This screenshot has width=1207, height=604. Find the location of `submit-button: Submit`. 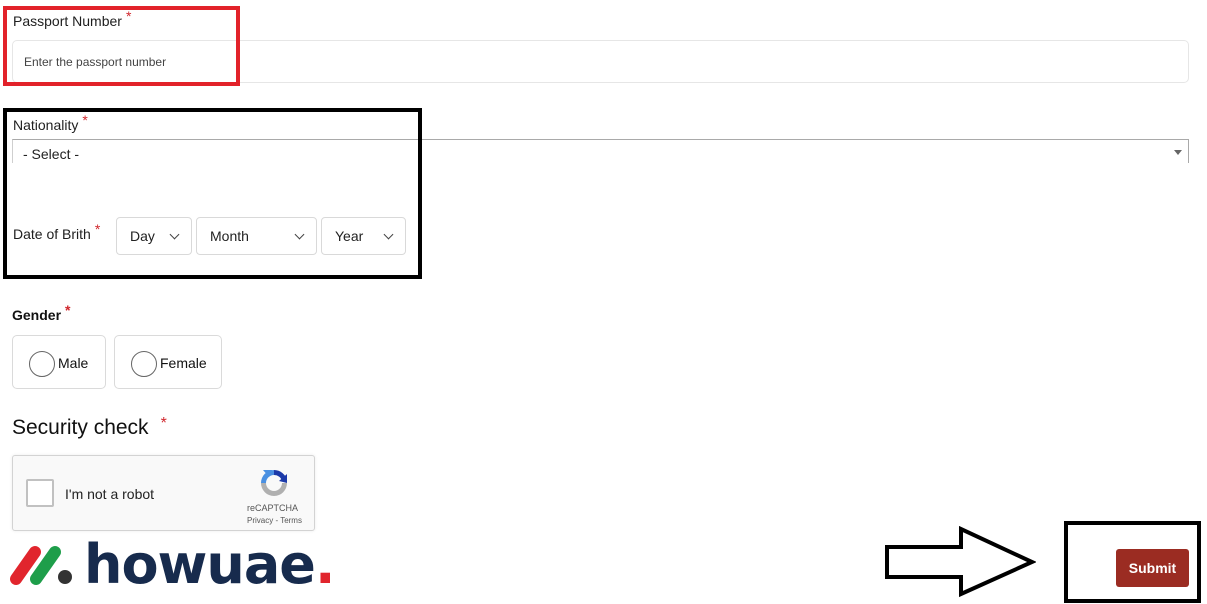

submit-button: Submit is located at coordinates (1152, 568).